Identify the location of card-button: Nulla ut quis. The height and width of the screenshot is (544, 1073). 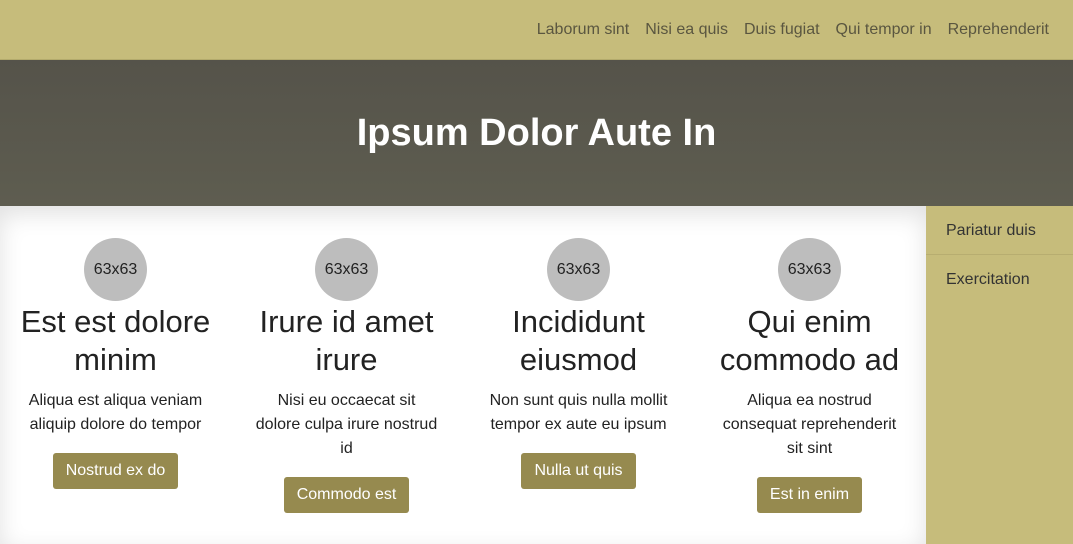
(578, 471).